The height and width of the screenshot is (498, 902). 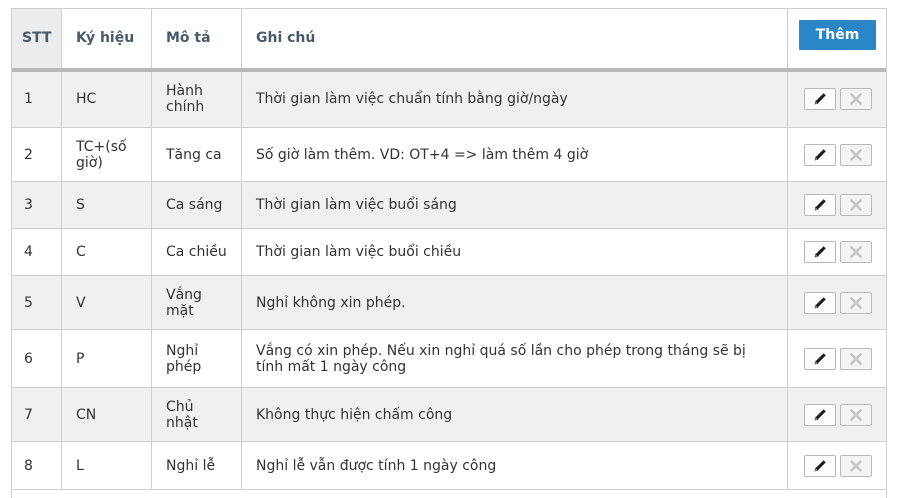 I want to click on cell-symbol: TC+(số giờ), so click(x=106, y=154).